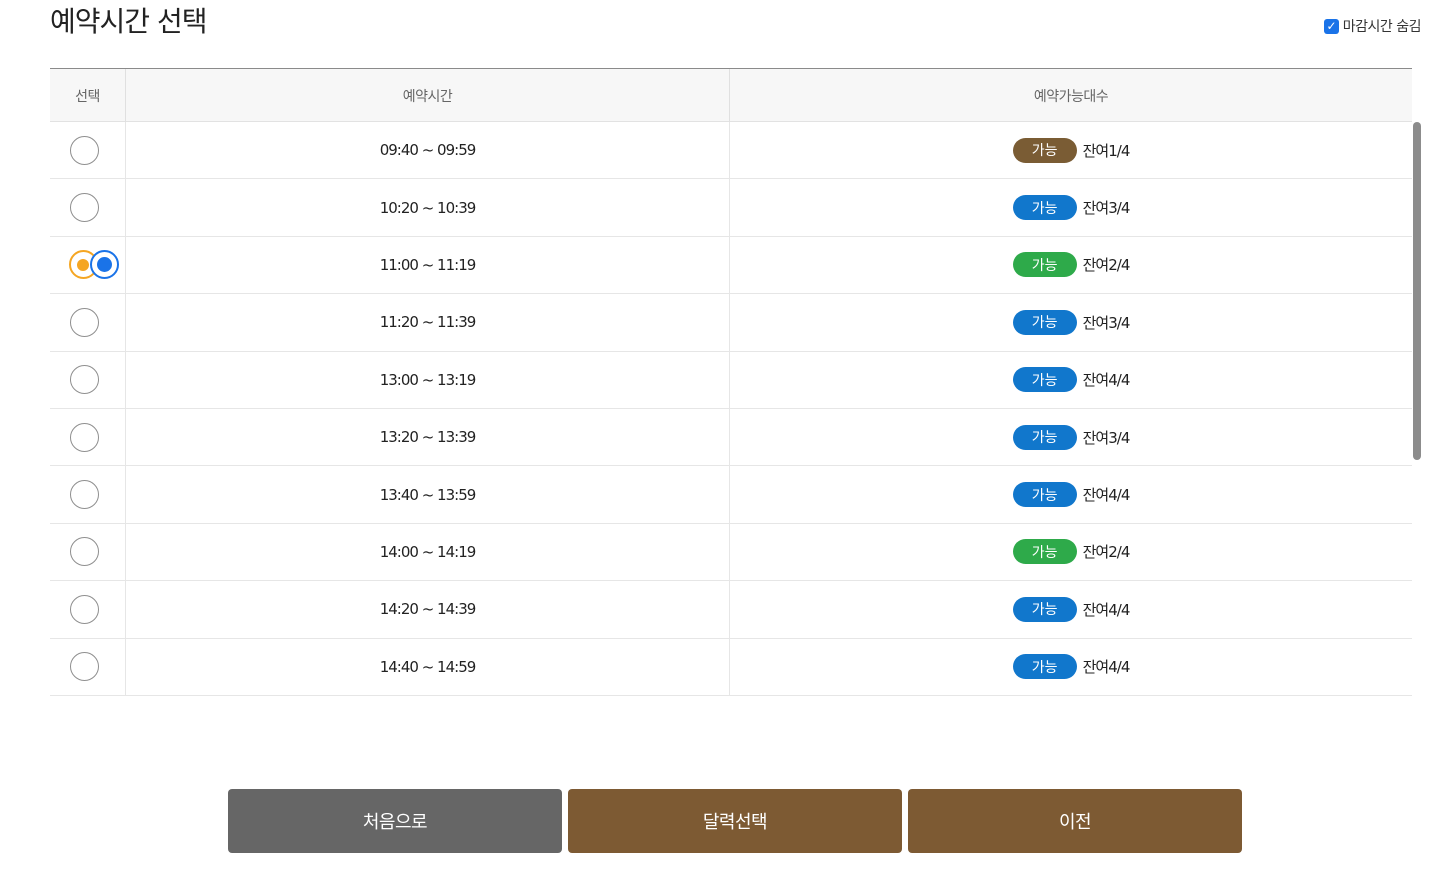 This screenshot has height=875, width=1447. I want to click on table-row: 14:40 ~ 14:59 가능 잔여4/4, so click(731, 667).